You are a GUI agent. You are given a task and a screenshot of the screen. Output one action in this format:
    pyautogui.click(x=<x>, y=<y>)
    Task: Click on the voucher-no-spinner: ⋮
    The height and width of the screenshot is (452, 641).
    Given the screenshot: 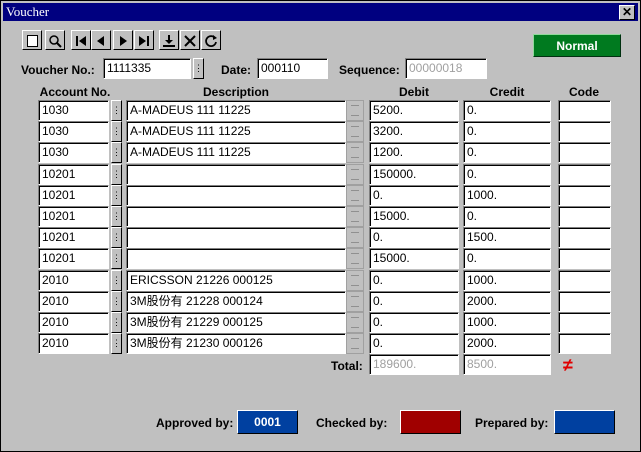 What is the action you would take?
    pyautogui.click(x=198, y=68)
    